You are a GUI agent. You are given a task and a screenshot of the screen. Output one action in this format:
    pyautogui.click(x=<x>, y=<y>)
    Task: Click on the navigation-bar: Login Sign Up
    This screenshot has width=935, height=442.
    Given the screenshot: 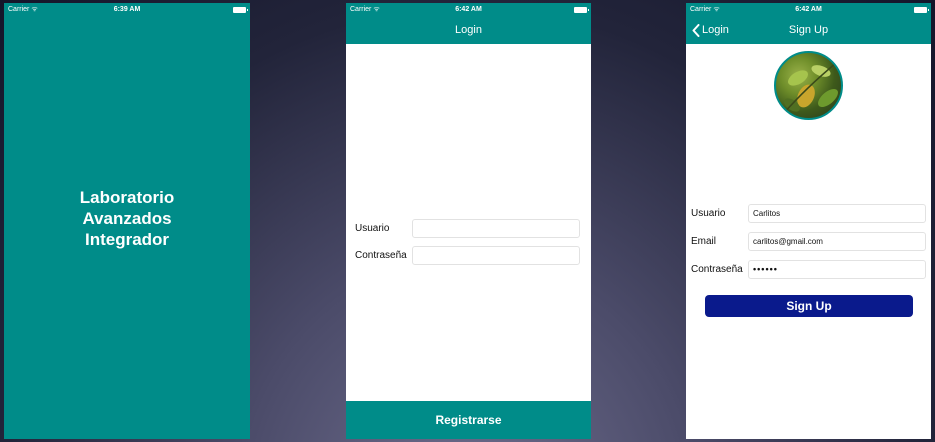 What is the action you would take?
    pyautogui.click(x=808, y=30)
    